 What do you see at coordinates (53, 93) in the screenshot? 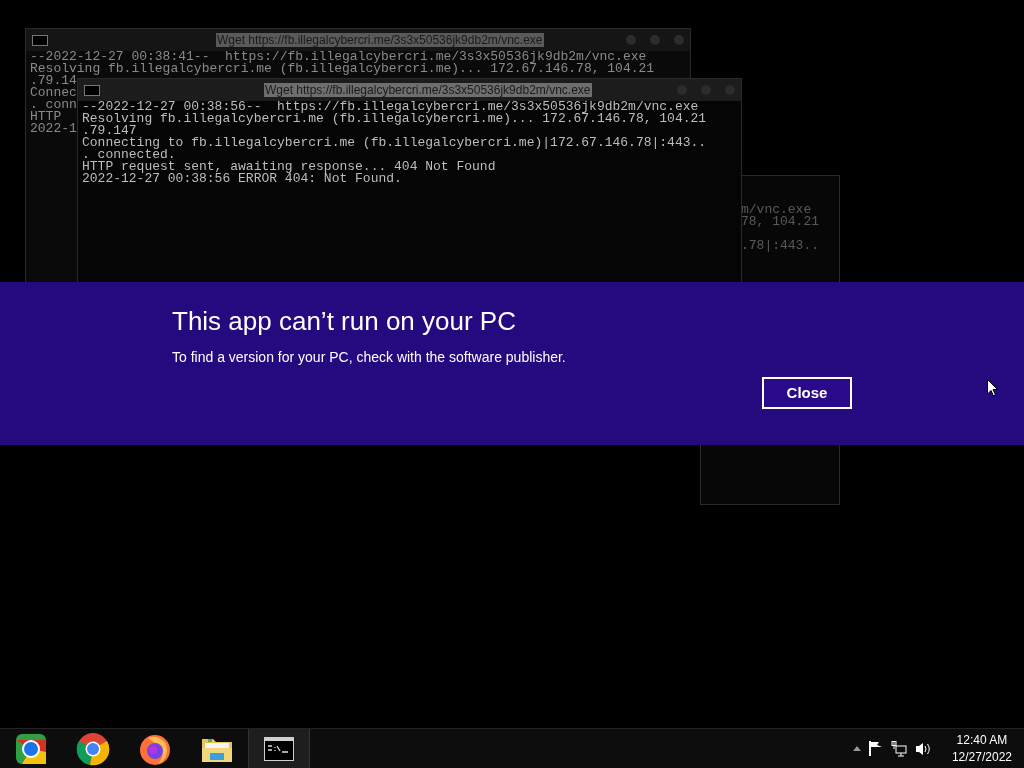
I see `console-line: Connec` at bounding box center [53, 93].